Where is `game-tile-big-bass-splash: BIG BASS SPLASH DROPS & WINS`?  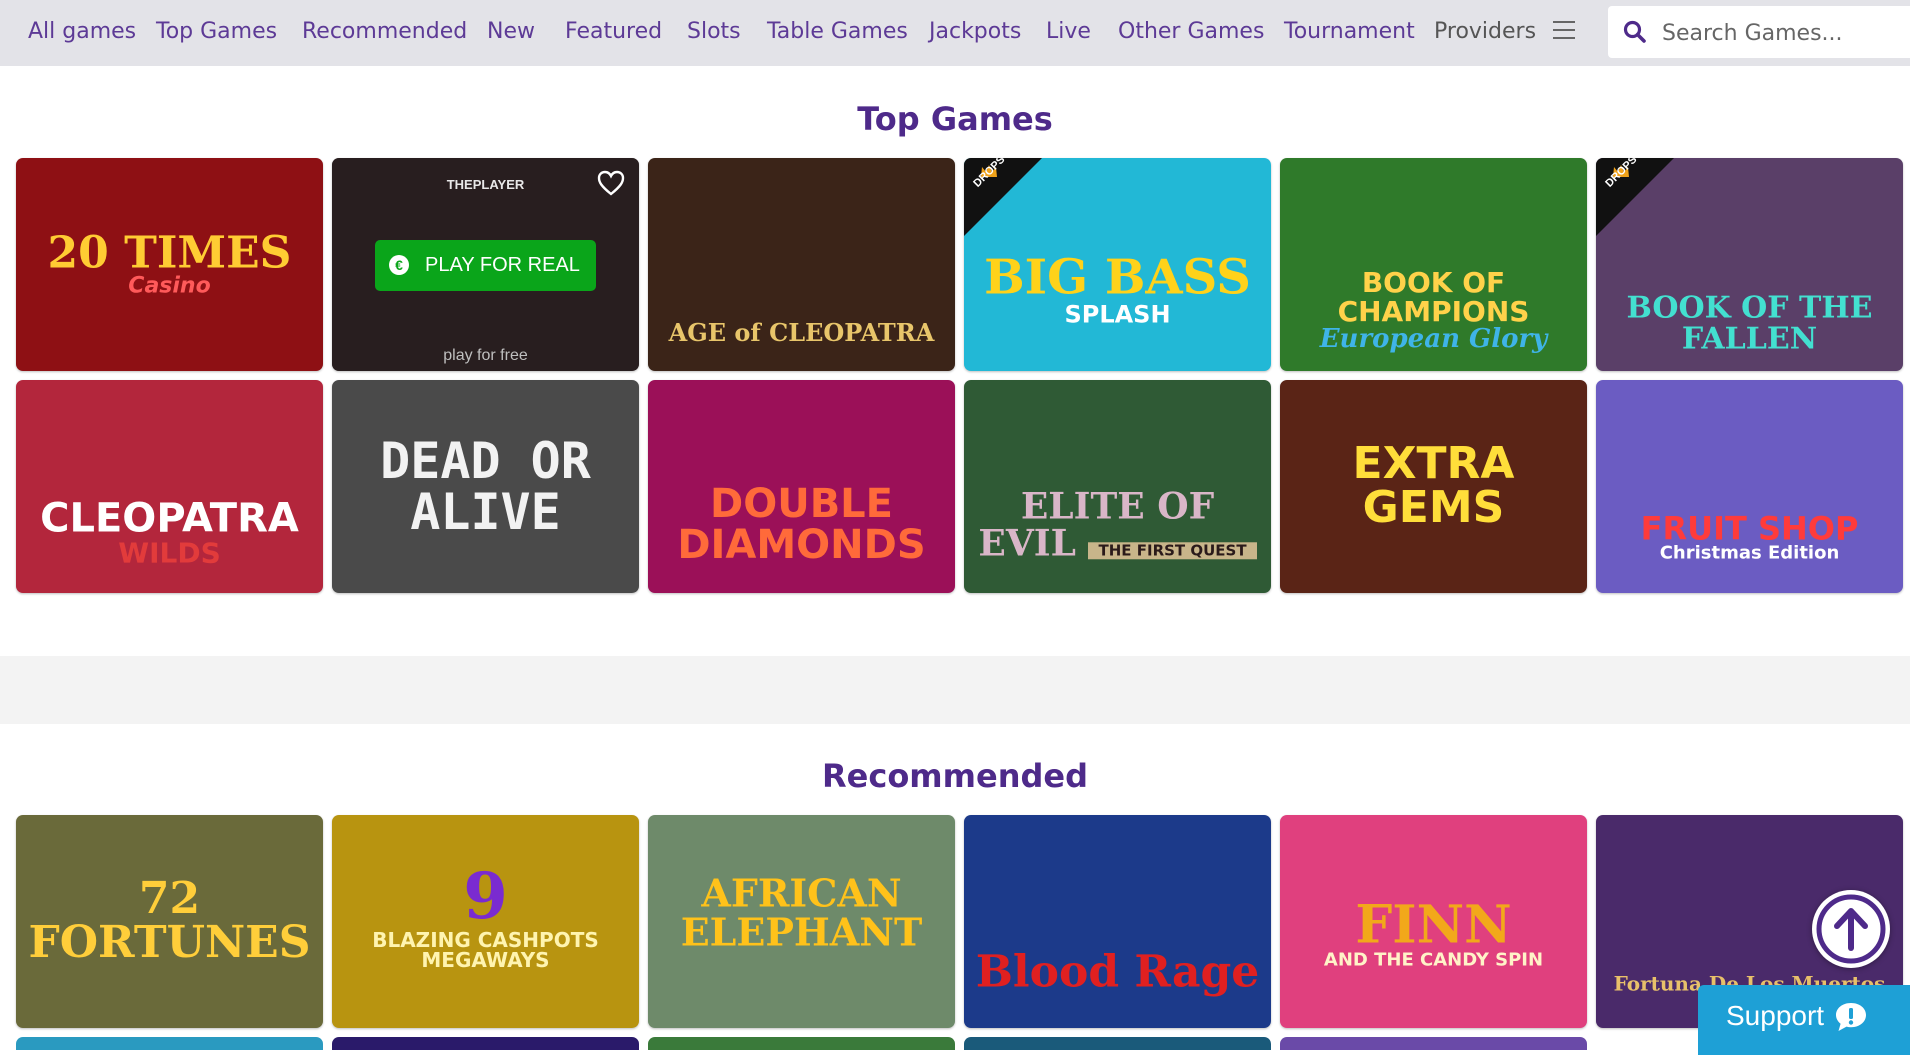 game-tile-big-bass-splash: BIG BASS SPLASH DROPS & WINS is located at coordinates (1117, 264).